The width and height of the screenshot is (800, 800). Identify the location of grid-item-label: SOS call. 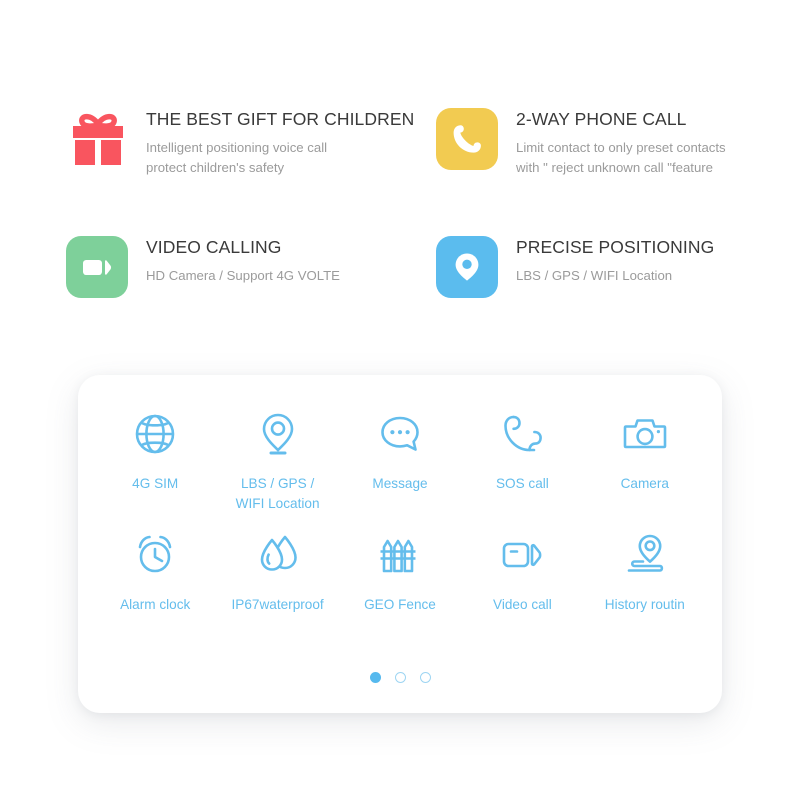
(522, 484).